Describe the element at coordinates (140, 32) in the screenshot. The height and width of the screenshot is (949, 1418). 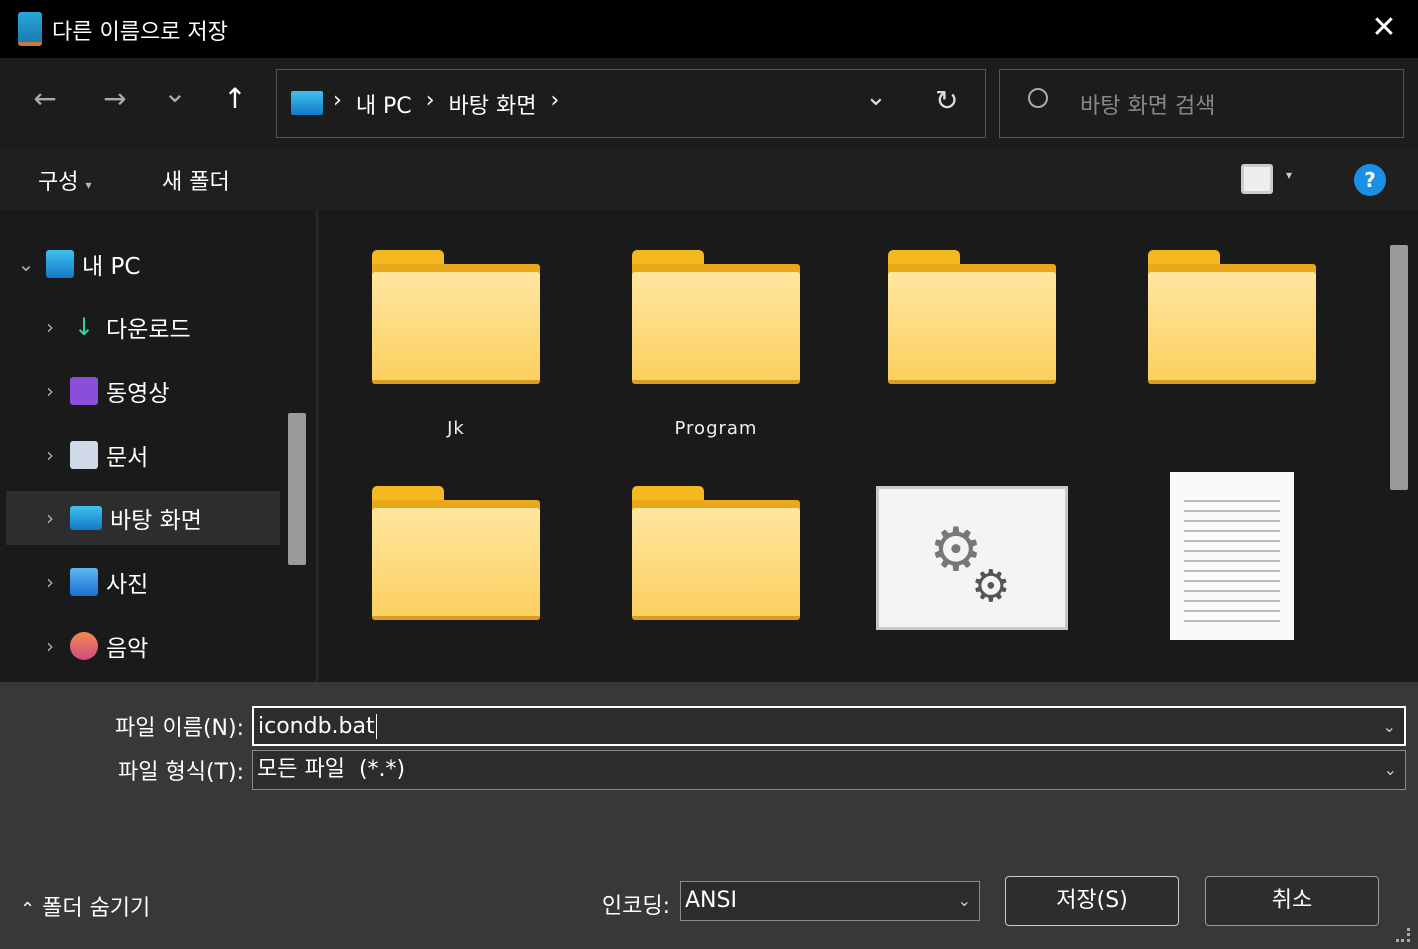
I see `window-title: 다른 이름으로 저장` at that location.